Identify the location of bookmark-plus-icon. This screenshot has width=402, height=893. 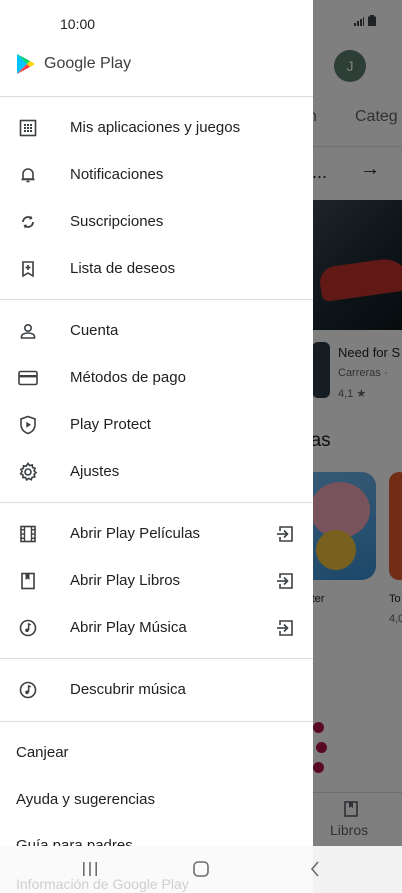
(28, 269).